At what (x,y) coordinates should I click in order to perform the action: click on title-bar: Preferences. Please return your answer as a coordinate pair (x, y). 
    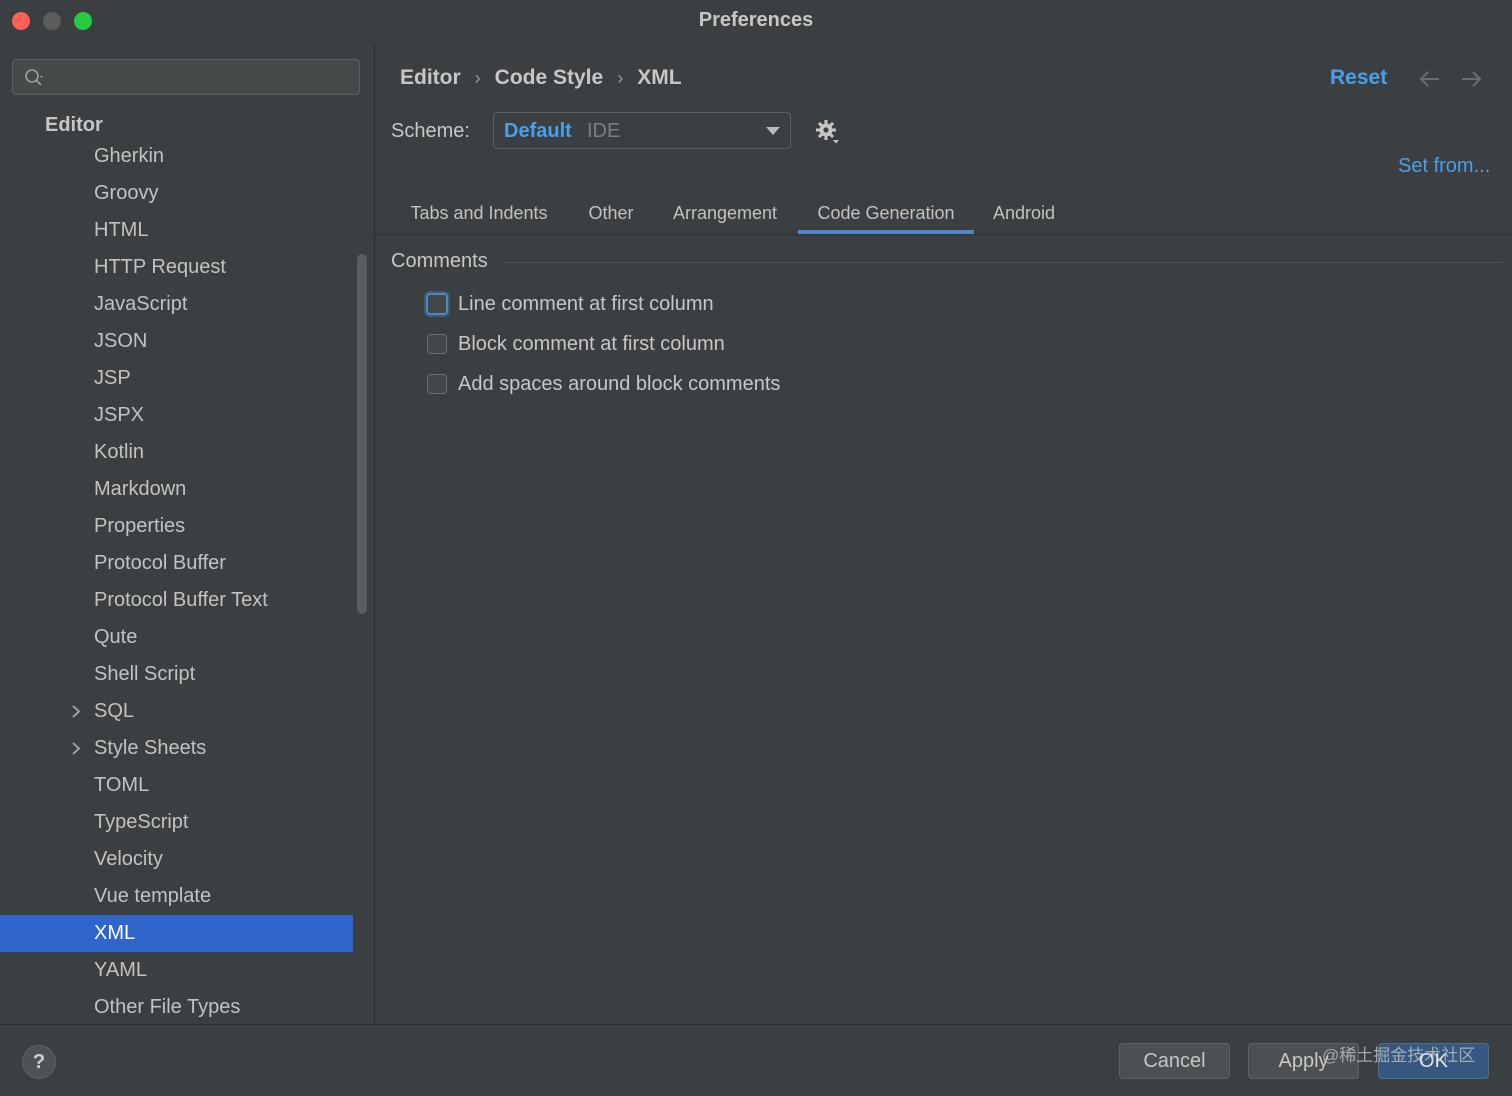
    Looking at the image, I should click on (756, 22).